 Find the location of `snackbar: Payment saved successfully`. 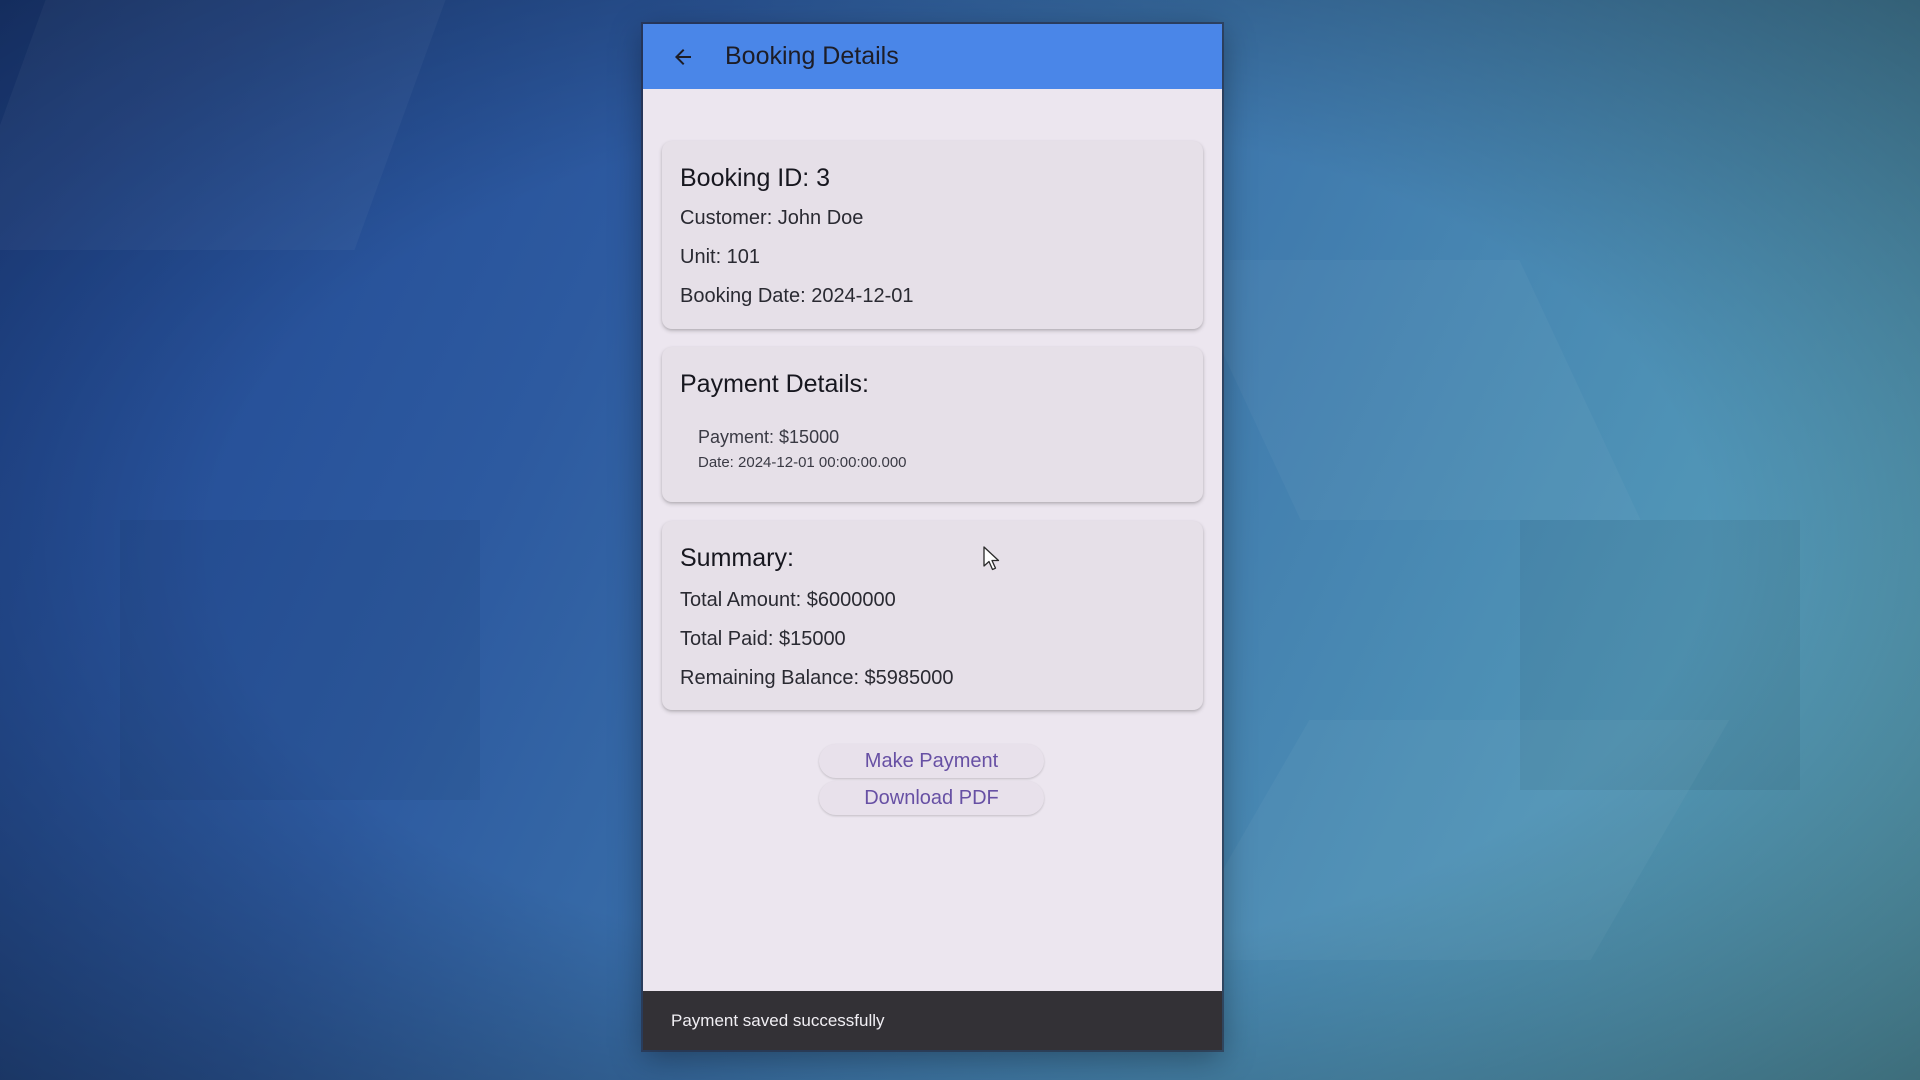

snackbar: Payment saved successfully is located at coordinates (932, 1020).